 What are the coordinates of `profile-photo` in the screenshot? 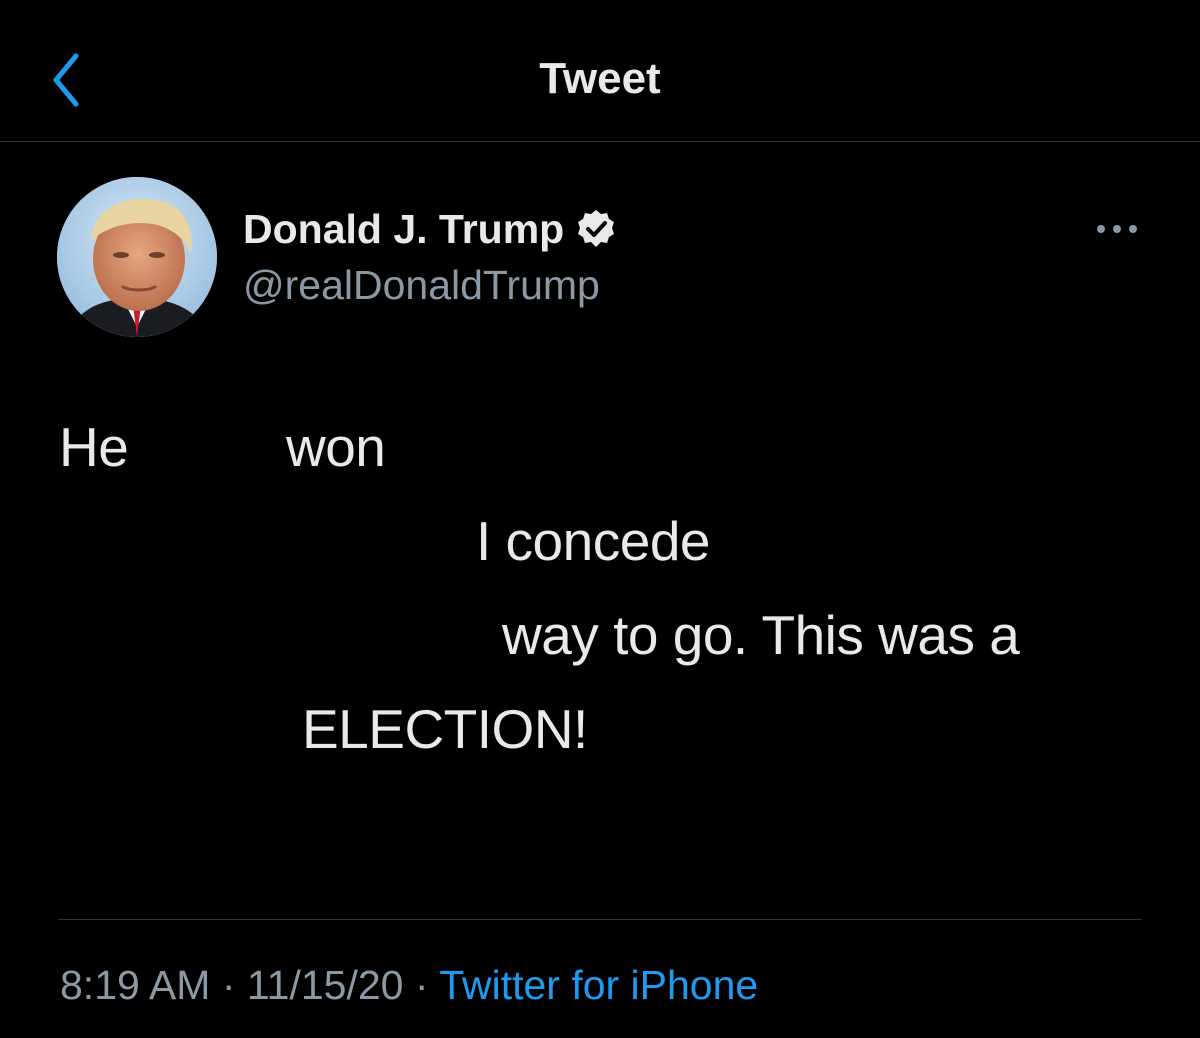 It's located at (137, 257).